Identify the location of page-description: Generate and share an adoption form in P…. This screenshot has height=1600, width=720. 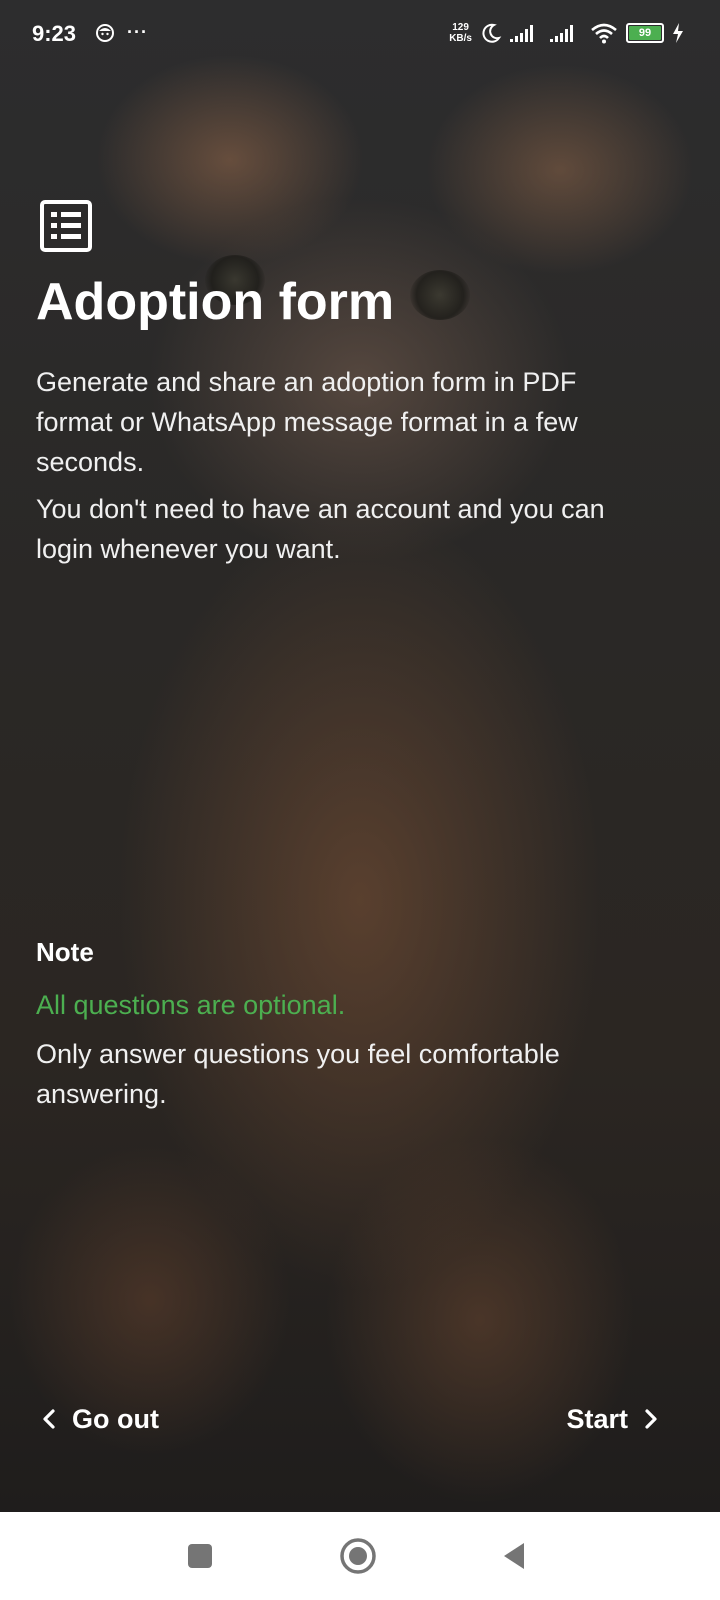
(307, 422).